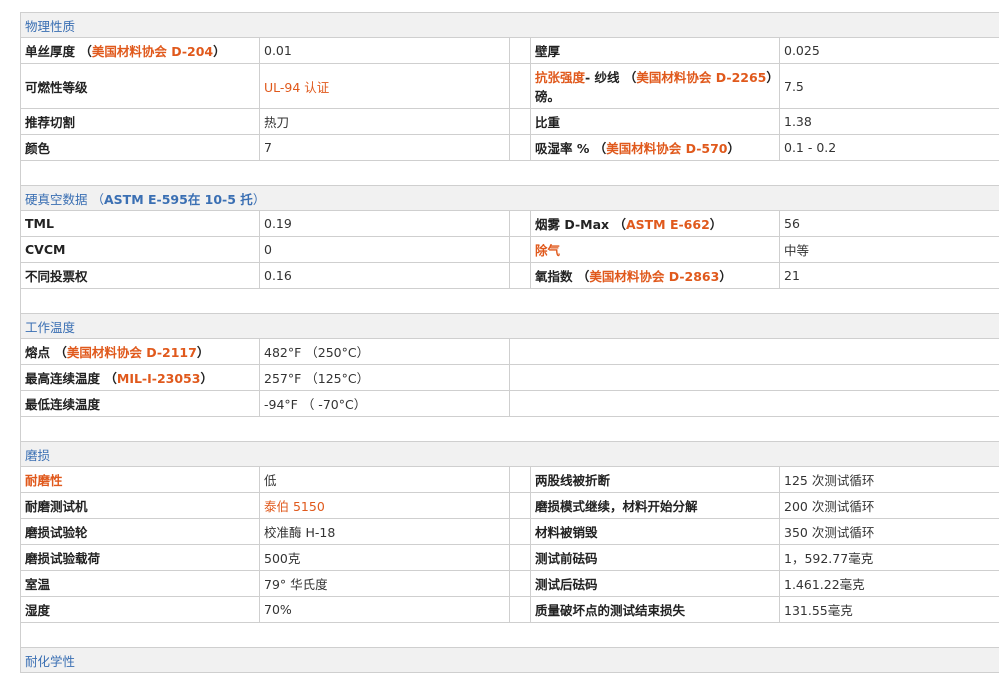 The height and width of the screenshot is (673, 999). What do you see at coordinates (62, 378) in the screenshot?
I see `property-label: 最高连续温度` at bounding box center [62, 378].